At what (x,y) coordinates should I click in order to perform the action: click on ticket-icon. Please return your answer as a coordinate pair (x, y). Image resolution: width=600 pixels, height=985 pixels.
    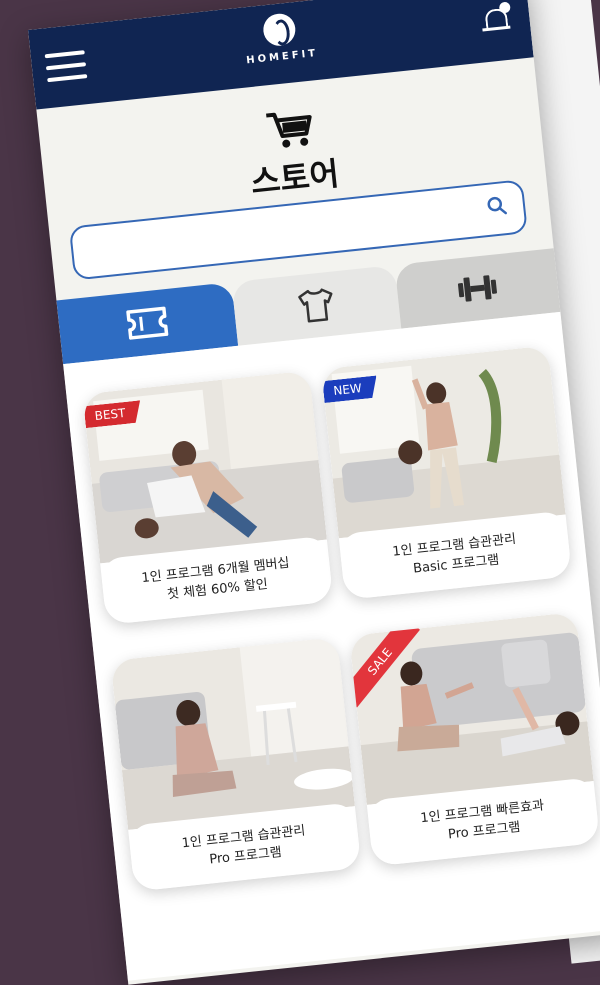
    Looking at the image, I should click on (147, 323).